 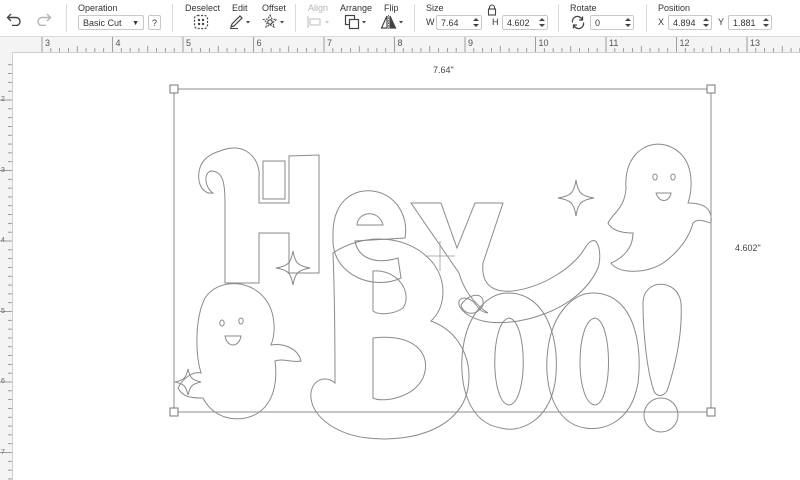 What do you see at coordinates (293, 268) in the screenshot?
I see `sparkle-middle-icon` at bounding box center [293, 268].